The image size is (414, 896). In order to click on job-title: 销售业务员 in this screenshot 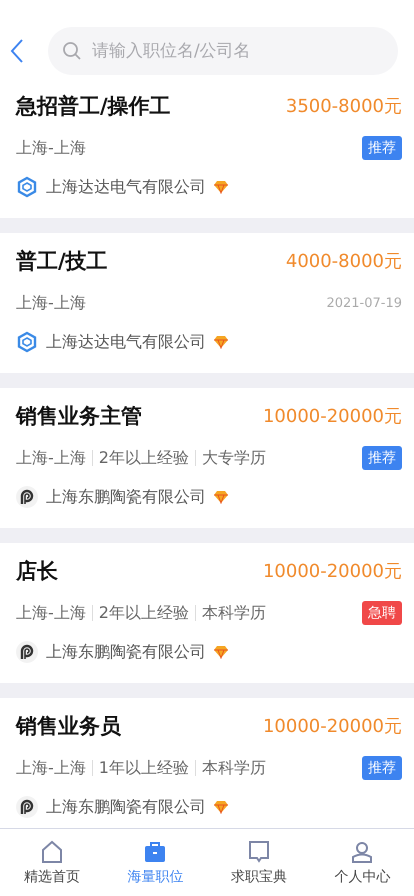, I will do `click(68, 726)`.